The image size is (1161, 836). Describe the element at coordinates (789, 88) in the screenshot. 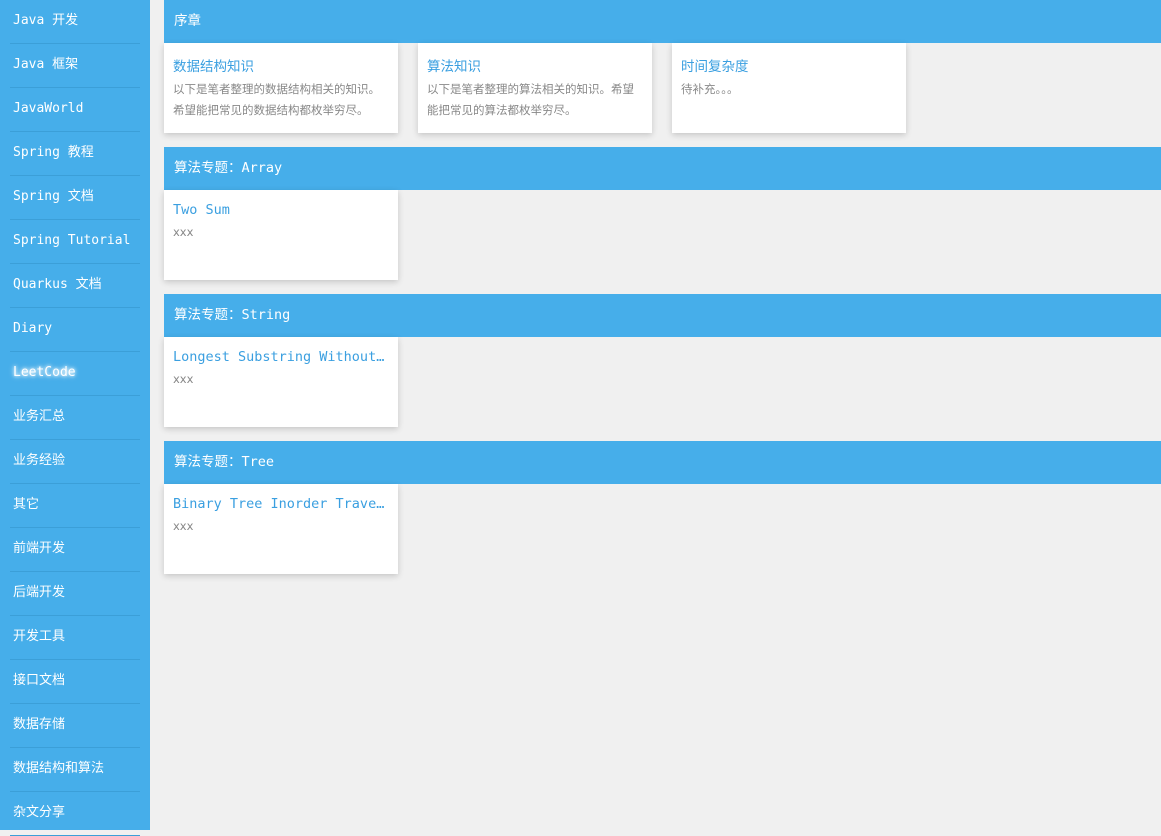

I see `article-card: 时间复杂度待补充。。。` at that location.